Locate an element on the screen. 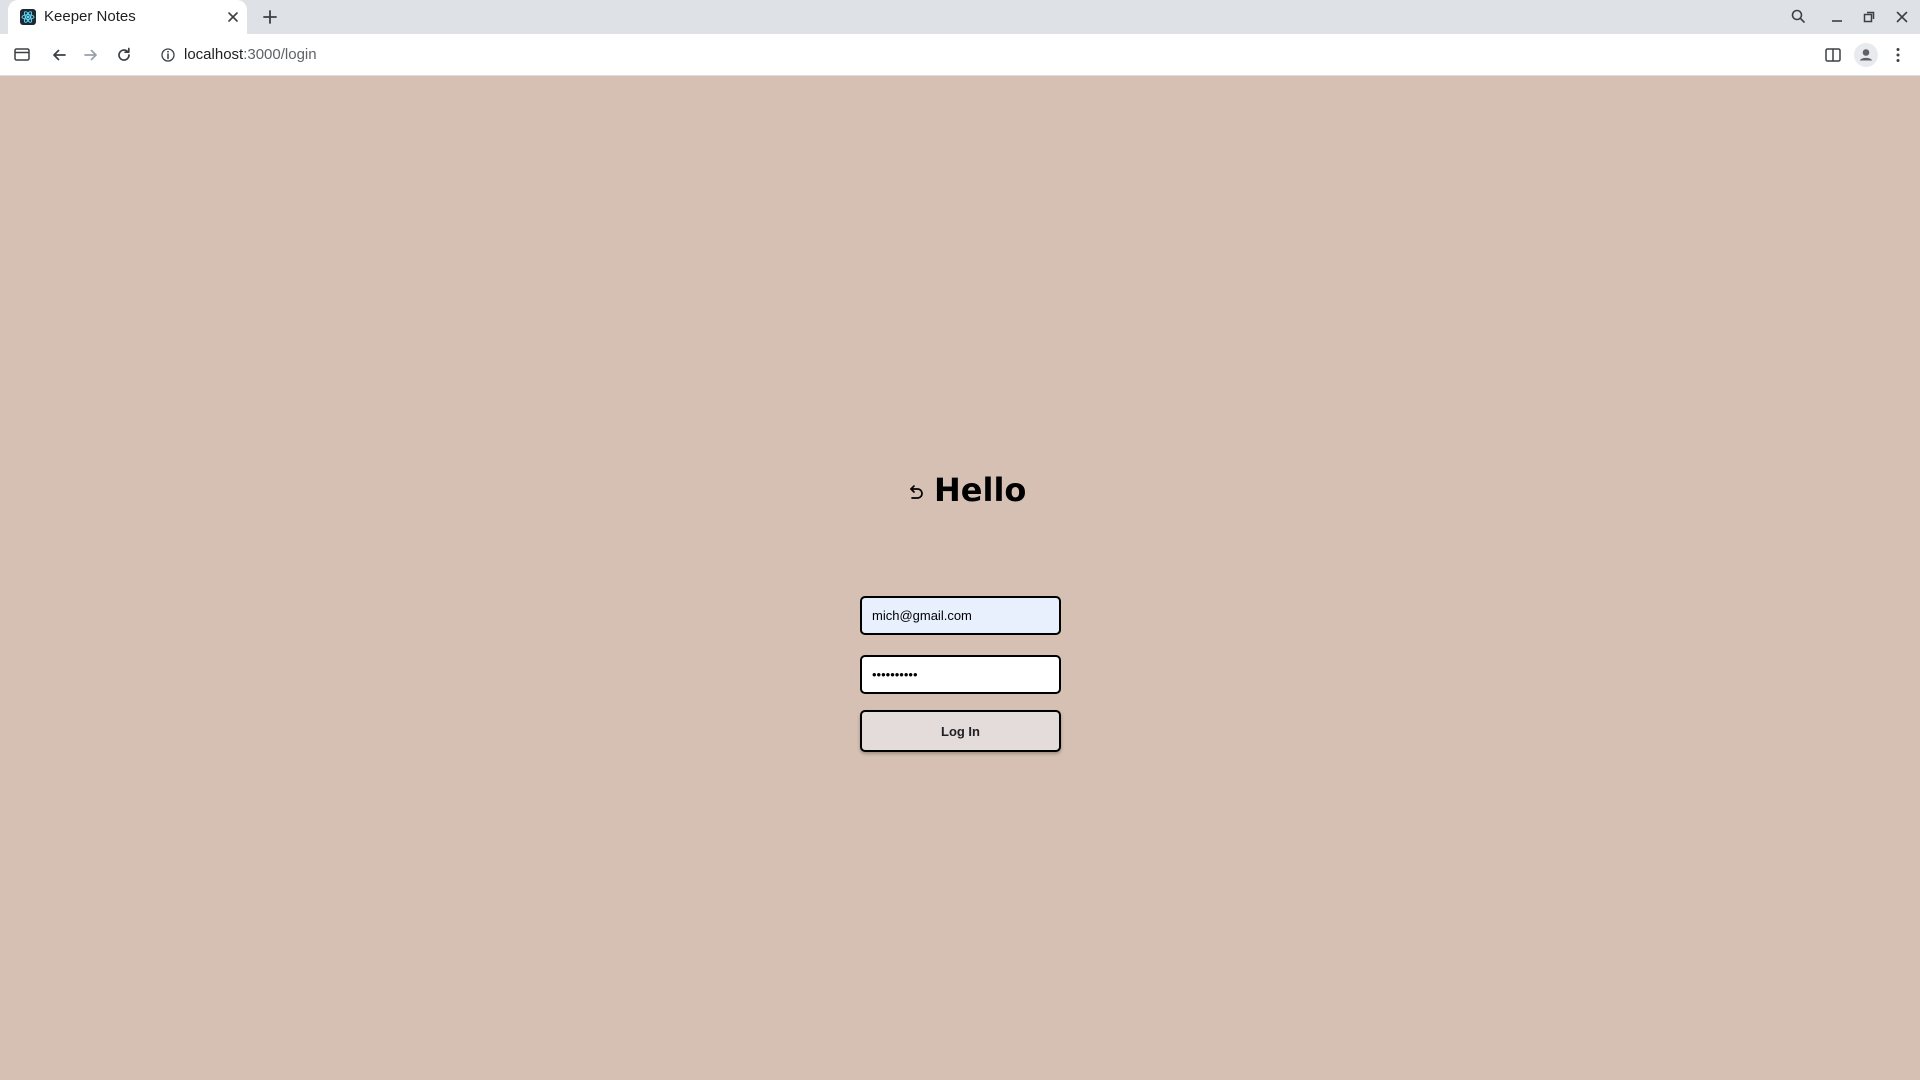  tab-title: Keeper Notes is located at coordinates (90, 16).